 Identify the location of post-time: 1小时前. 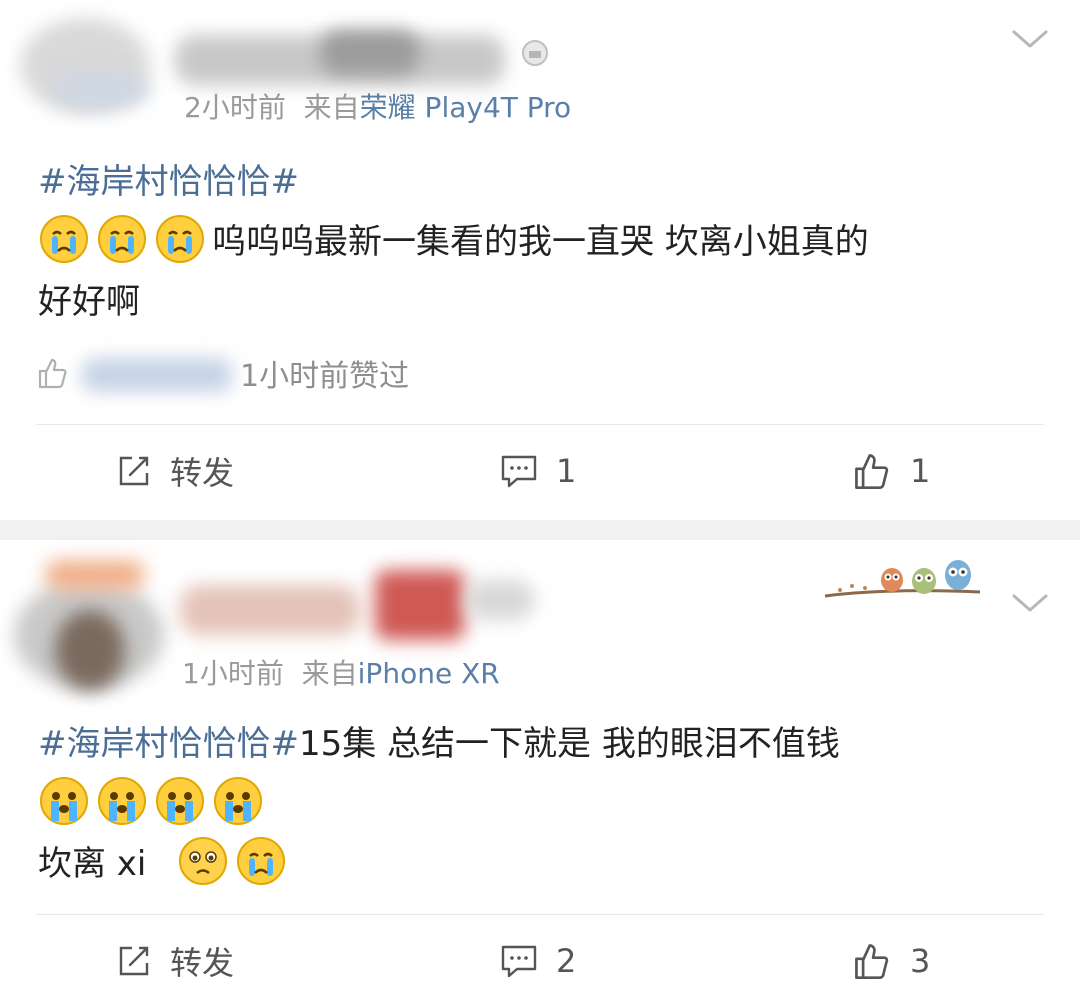
(233, 673).